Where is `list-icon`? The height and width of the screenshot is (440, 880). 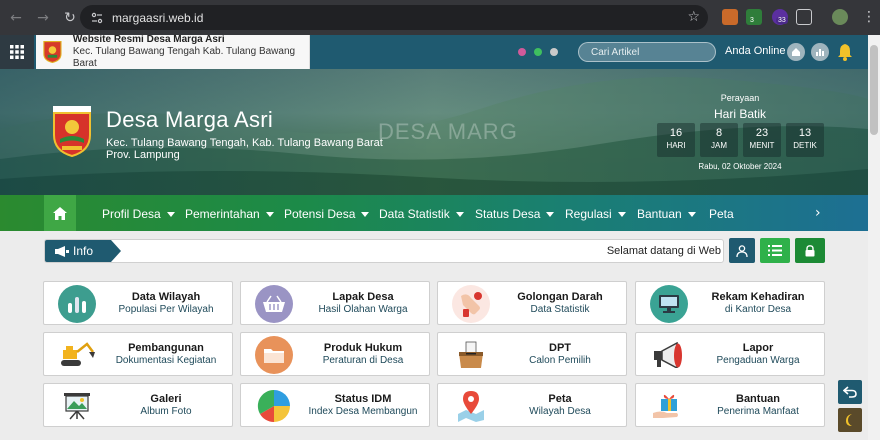
list-icon is located at coordinates (775, 250).